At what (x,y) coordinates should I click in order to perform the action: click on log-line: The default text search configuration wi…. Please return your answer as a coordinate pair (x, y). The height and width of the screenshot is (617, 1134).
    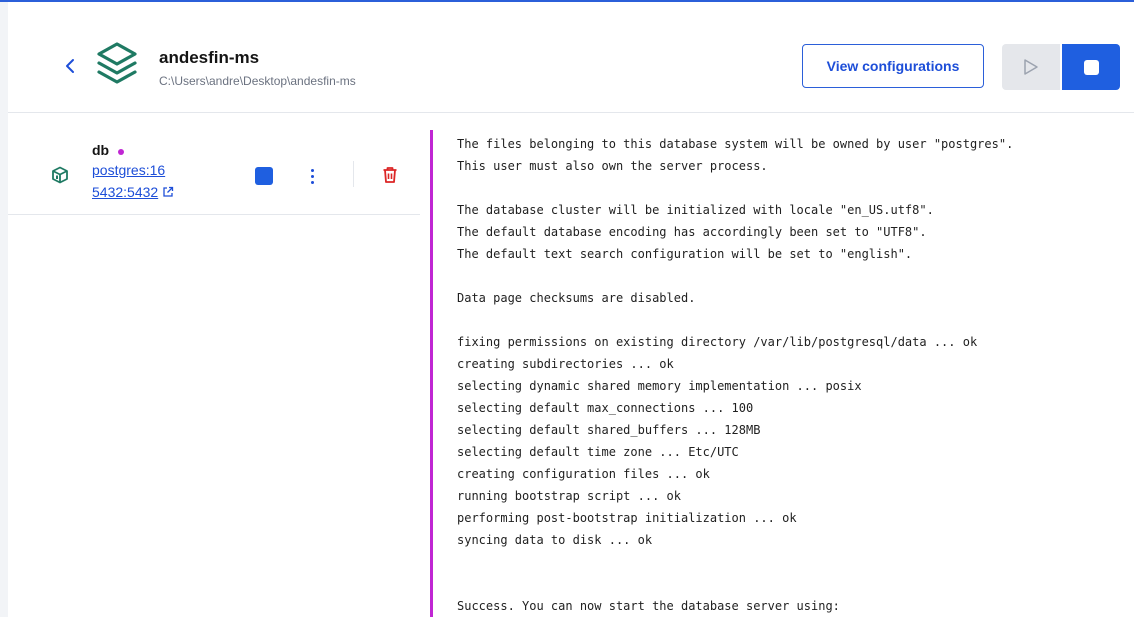
    Looking at the image, I should click on (685, 254).